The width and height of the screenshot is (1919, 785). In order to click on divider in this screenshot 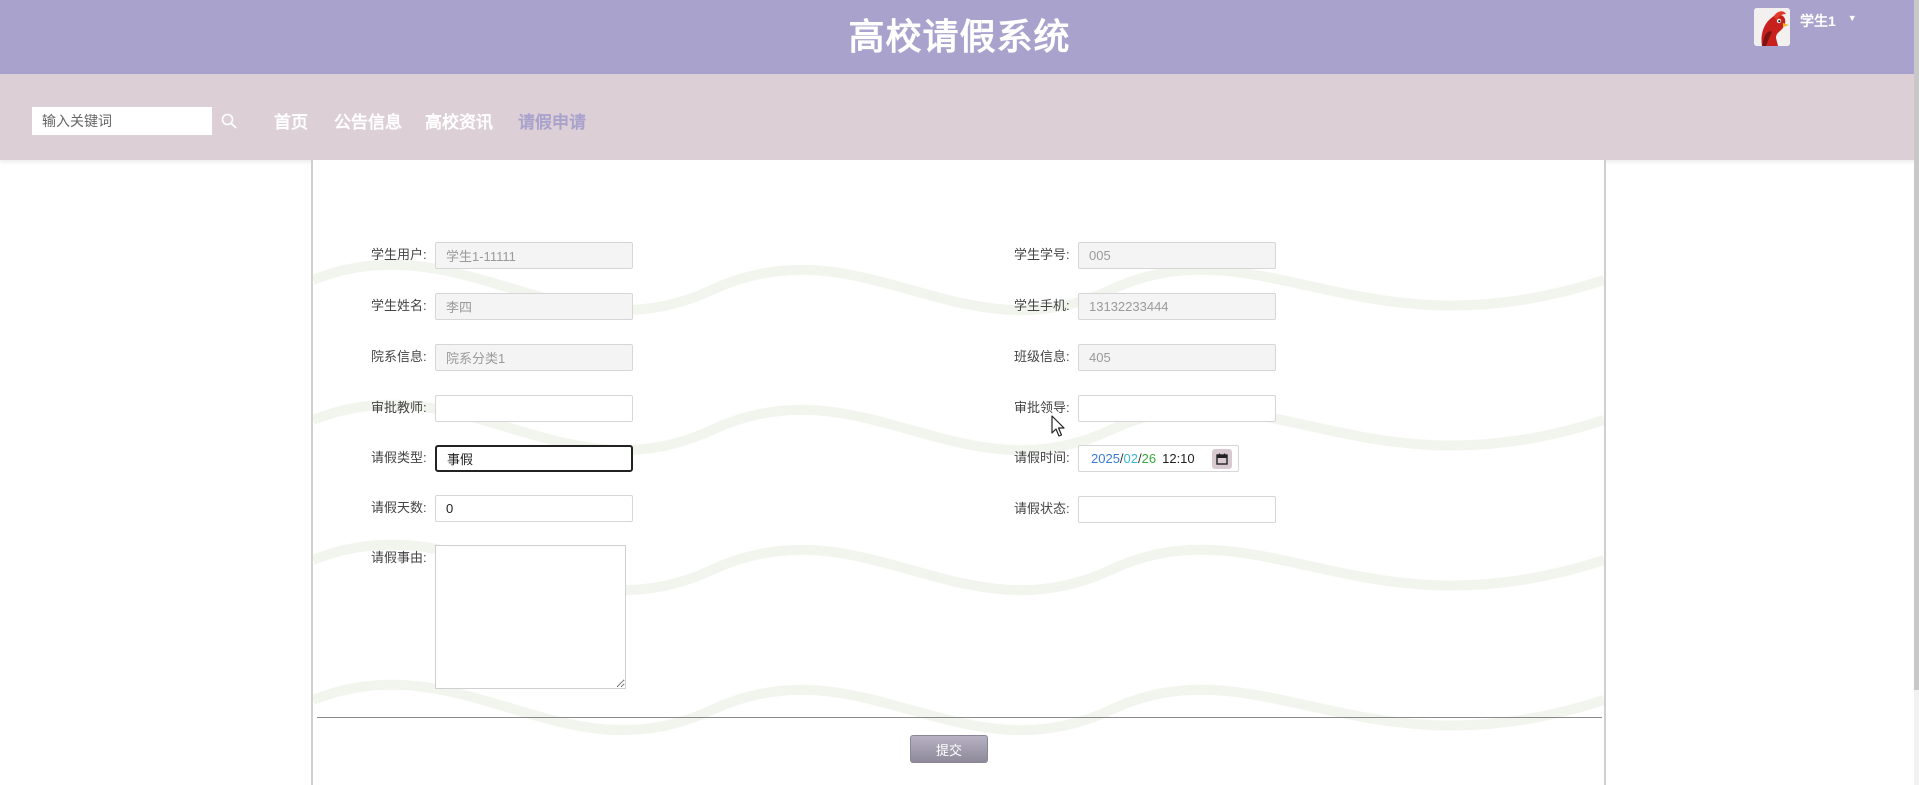, I will do `click(959, 717)`.